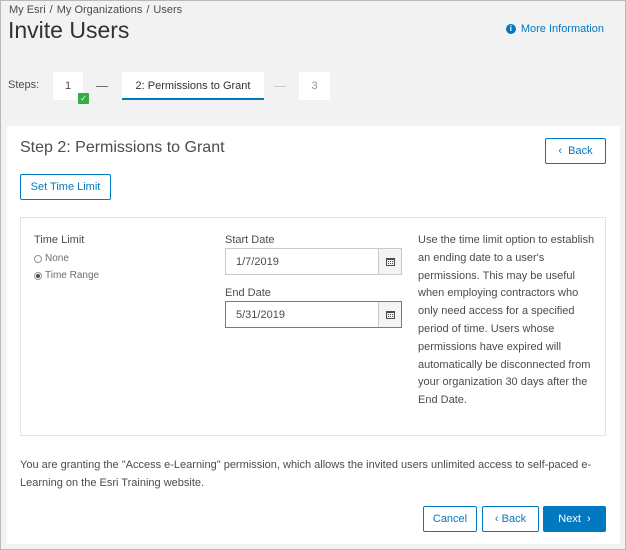 The width and height of the screenshot is (626, 550). What do you see at coordinates (72, 275) in the screenshot?
I see `time-range-label: Time Range` at bounding box center [72, 275].